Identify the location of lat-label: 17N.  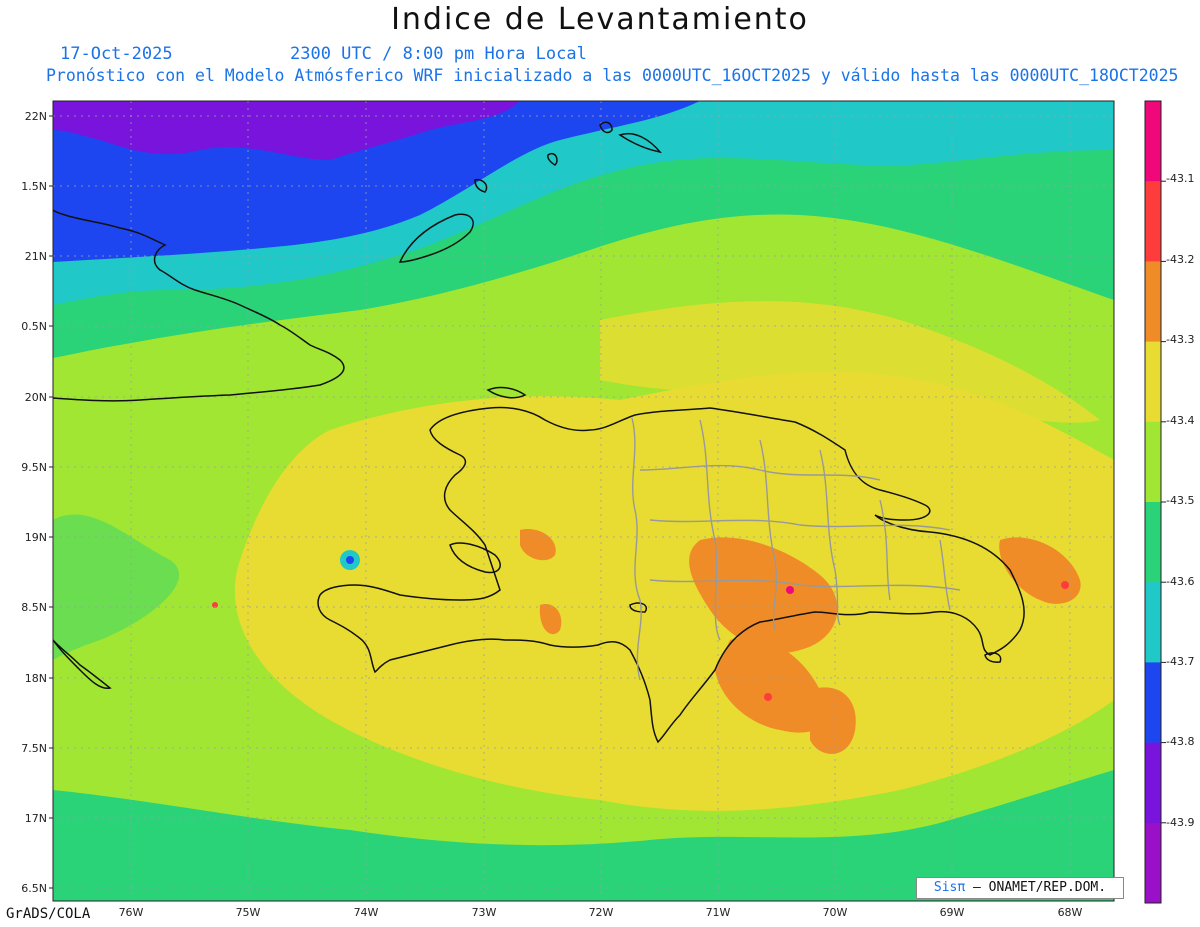
(36, 818).